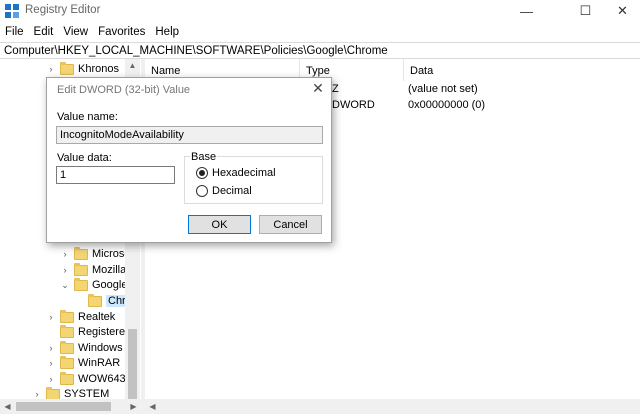  I want to click on menu-view: View, so click(75, 33).